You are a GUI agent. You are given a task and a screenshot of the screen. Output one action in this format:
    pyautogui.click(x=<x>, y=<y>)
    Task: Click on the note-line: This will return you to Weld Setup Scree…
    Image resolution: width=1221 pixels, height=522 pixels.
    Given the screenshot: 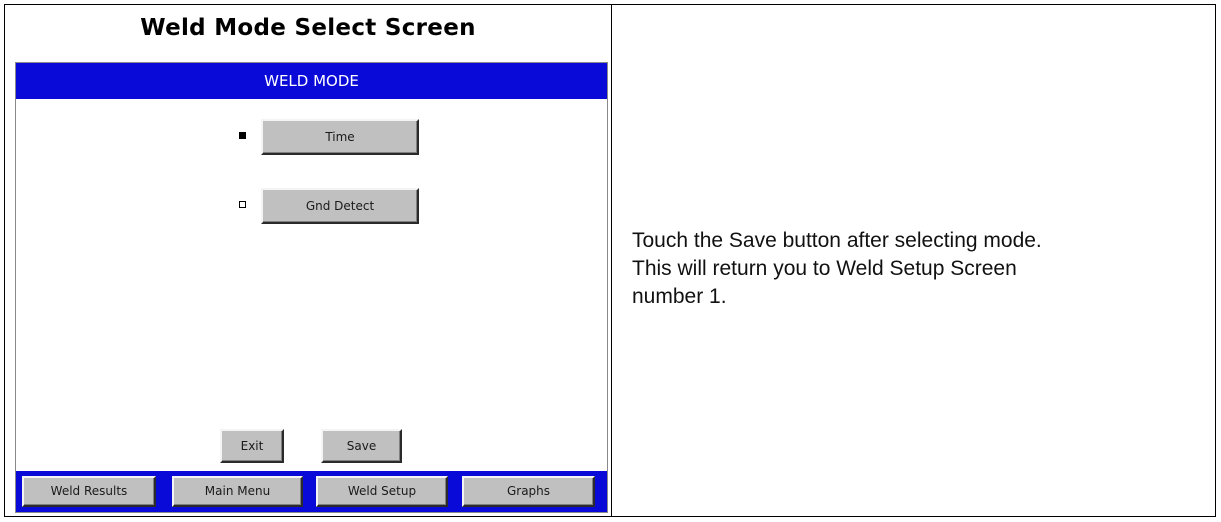 What is the action you would take?
    pyautogui.click(x=824, y=268)
    